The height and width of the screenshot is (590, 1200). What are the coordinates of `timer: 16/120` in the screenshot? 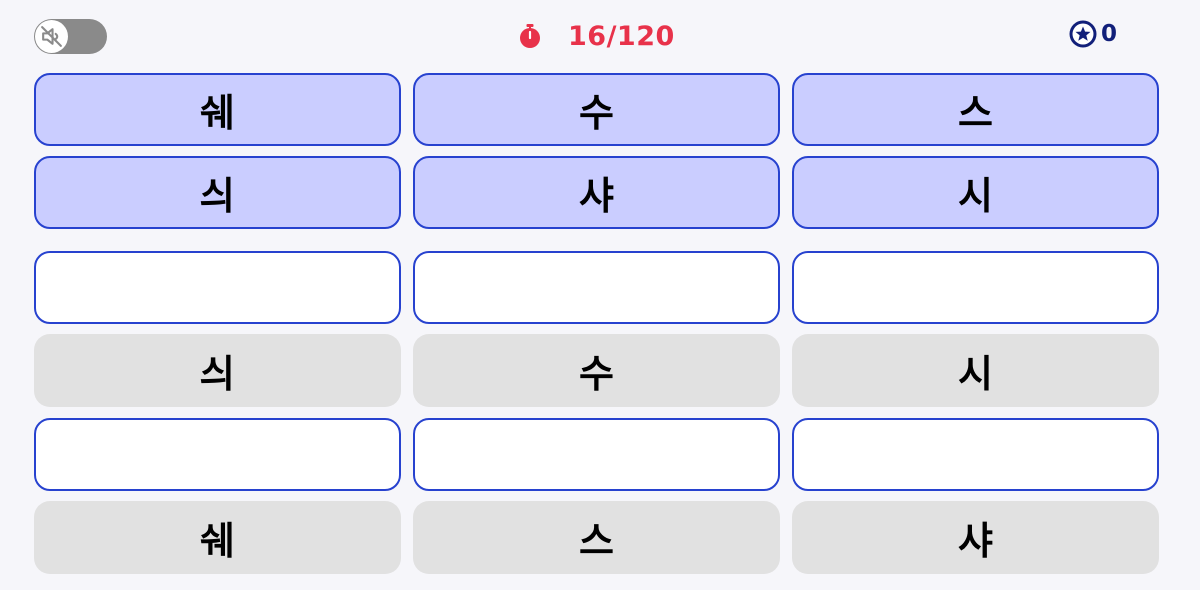 It's located at (595, 36).